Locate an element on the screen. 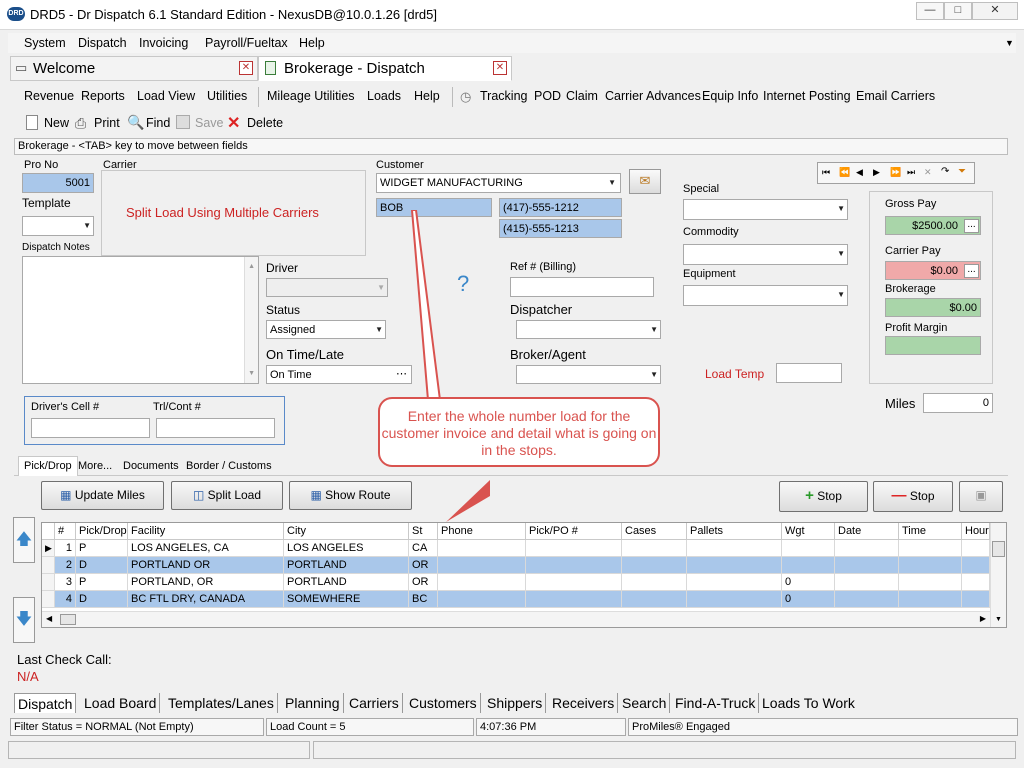 Image resolution: width=1024 pixels, height=768 pixels. tab-brokerage-dispatch: Brokerage - Dispatch ✕ is located at coordinates (385, 68).